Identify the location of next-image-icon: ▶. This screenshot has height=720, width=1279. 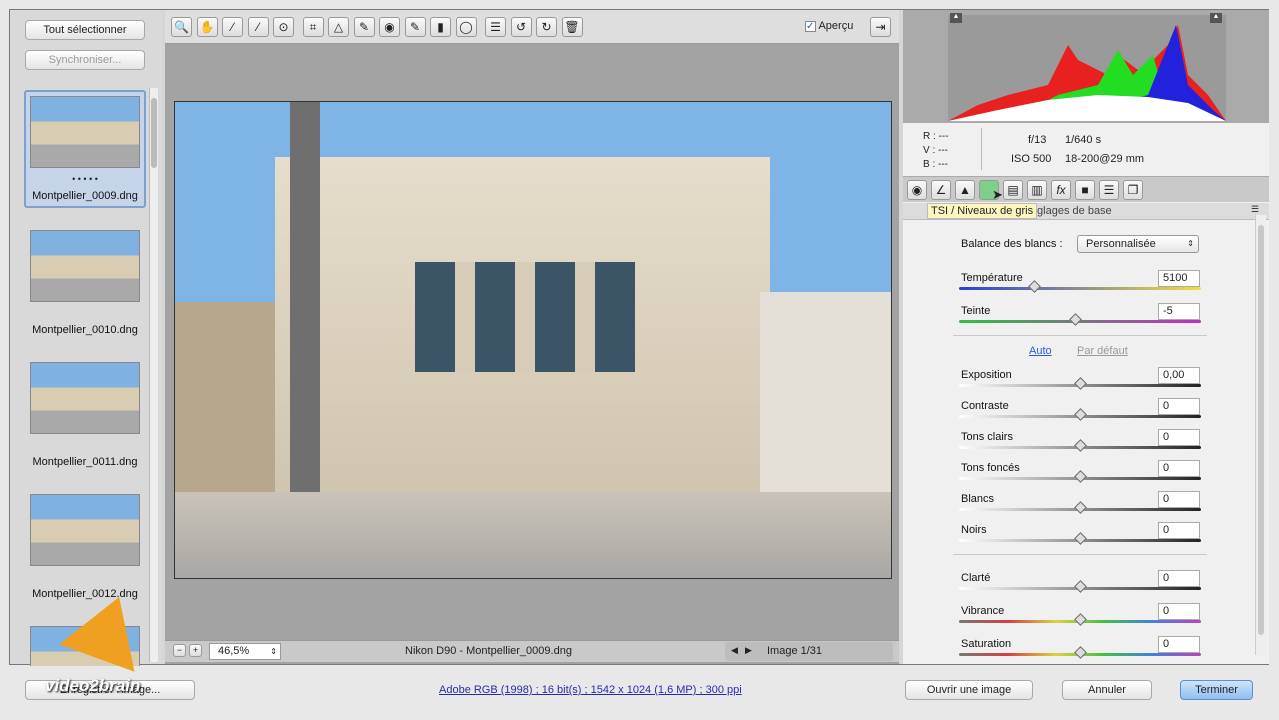
(748, 650).